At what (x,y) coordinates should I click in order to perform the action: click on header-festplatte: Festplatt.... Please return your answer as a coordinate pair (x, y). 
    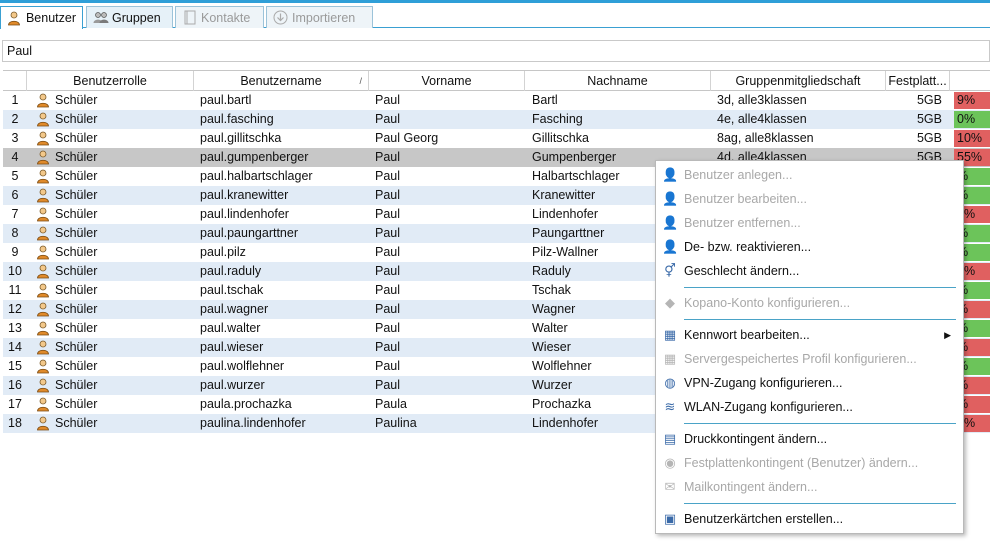
    Looking at the image, I should click on (918, 81).